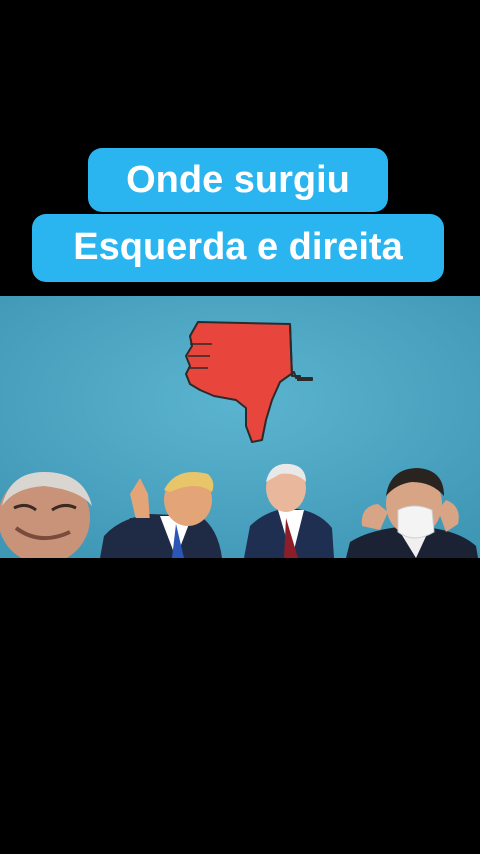 This screenshot has width=480, height=854. What do you see at coordinates (238, 248) in the screenshot?
I see `caption-line-2: Esquerda e direita` at bounding box center [238, 248].